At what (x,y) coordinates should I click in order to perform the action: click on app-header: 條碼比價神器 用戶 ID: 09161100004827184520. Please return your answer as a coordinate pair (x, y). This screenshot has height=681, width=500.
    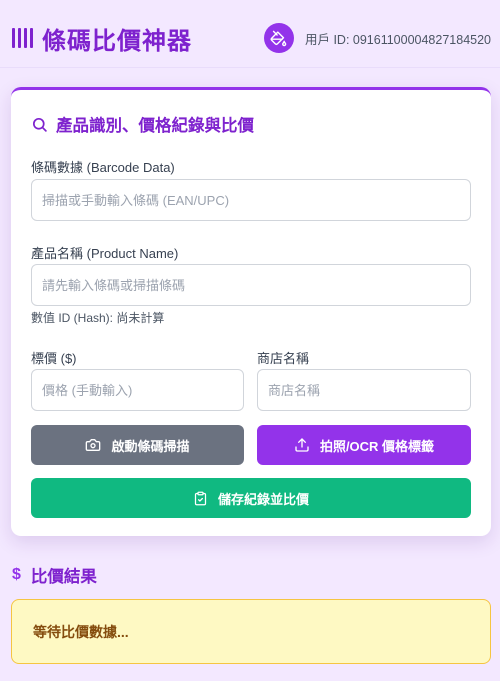
    Looking at the image, I should click on (250, 34).